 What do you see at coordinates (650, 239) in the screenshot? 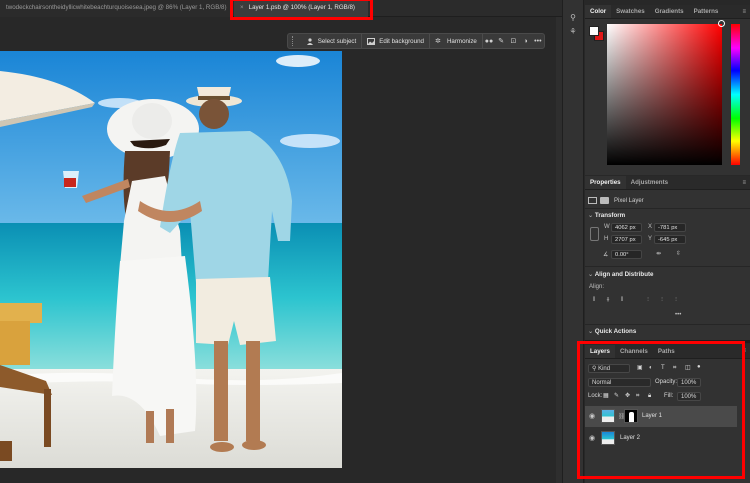
I see `y-label: Y` at bounding box center [650, 239].